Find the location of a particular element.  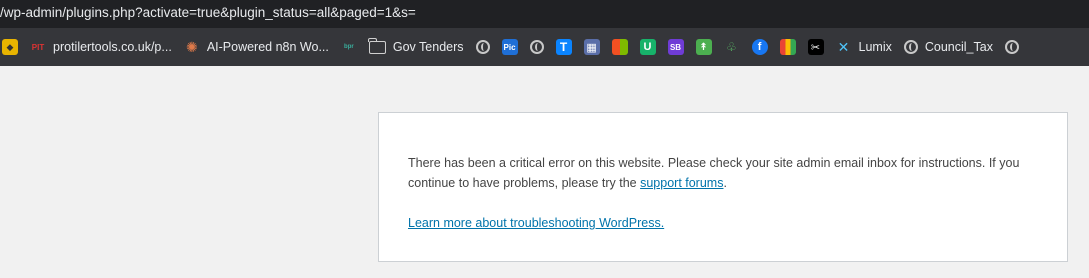

microsoft-icon is located at coordinates (619, 47).